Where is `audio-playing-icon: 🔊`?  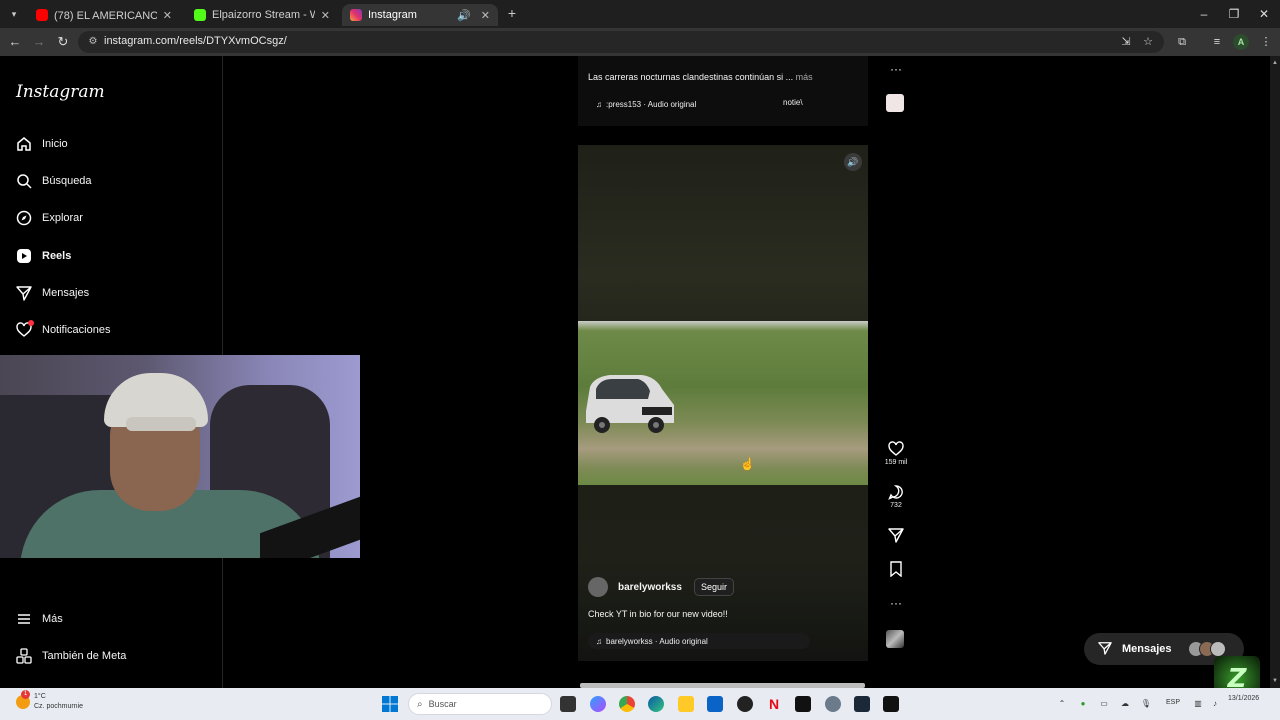 audio-playing-icon: 🔊 is located at coordinates (464, 15).